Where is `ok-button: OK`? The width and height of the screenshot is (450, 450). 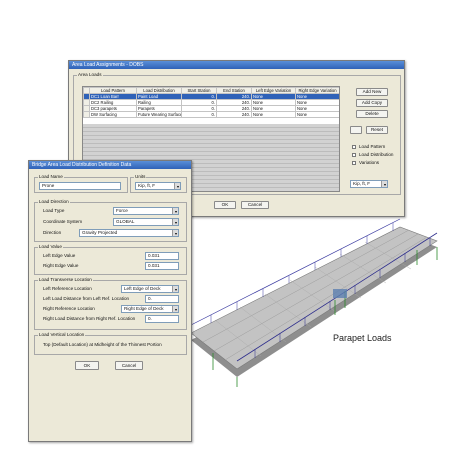 ok-button: OK is located at coordinates (87, 365).